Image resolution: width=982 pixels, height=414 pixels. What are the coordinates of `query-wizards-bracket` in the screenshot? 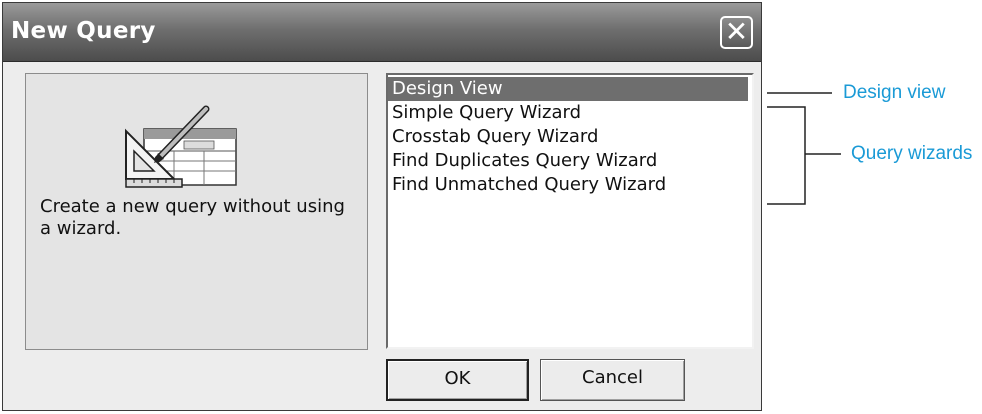 It's located at (786, 155).